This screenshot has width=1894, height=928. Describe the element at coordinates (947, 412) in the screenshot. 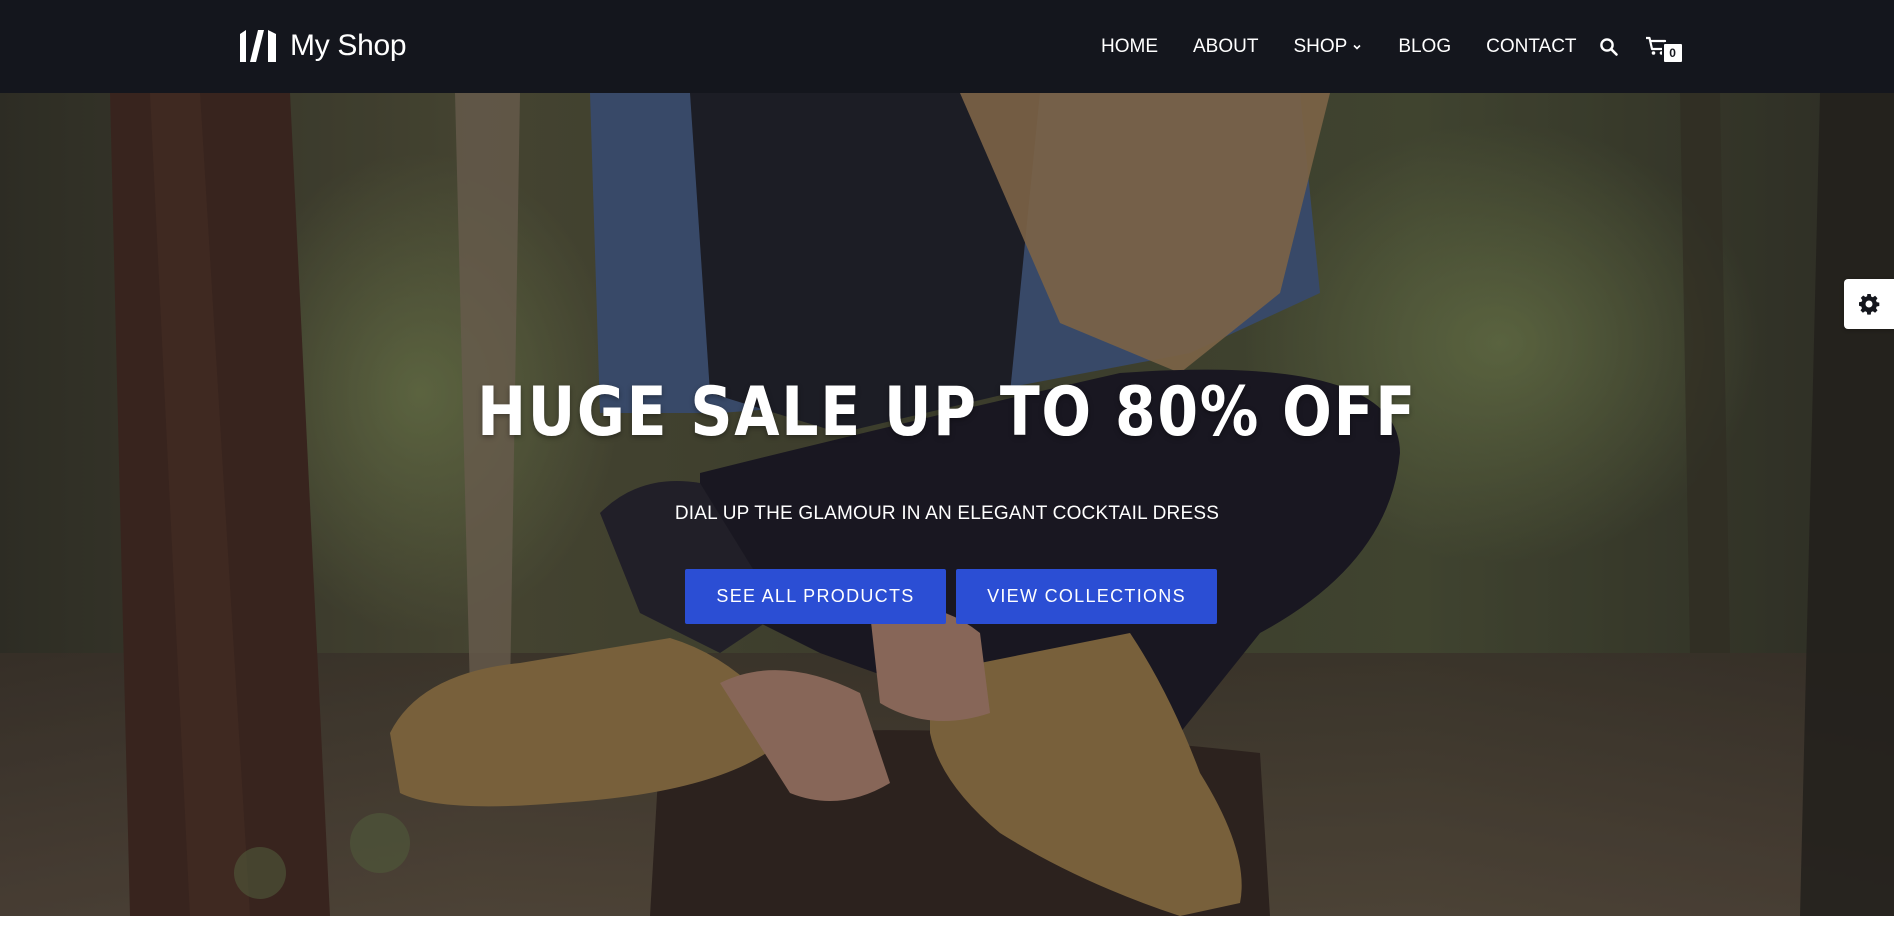

I see `hero-title: HUGE SALE UP TO 80% OFF` at that location.